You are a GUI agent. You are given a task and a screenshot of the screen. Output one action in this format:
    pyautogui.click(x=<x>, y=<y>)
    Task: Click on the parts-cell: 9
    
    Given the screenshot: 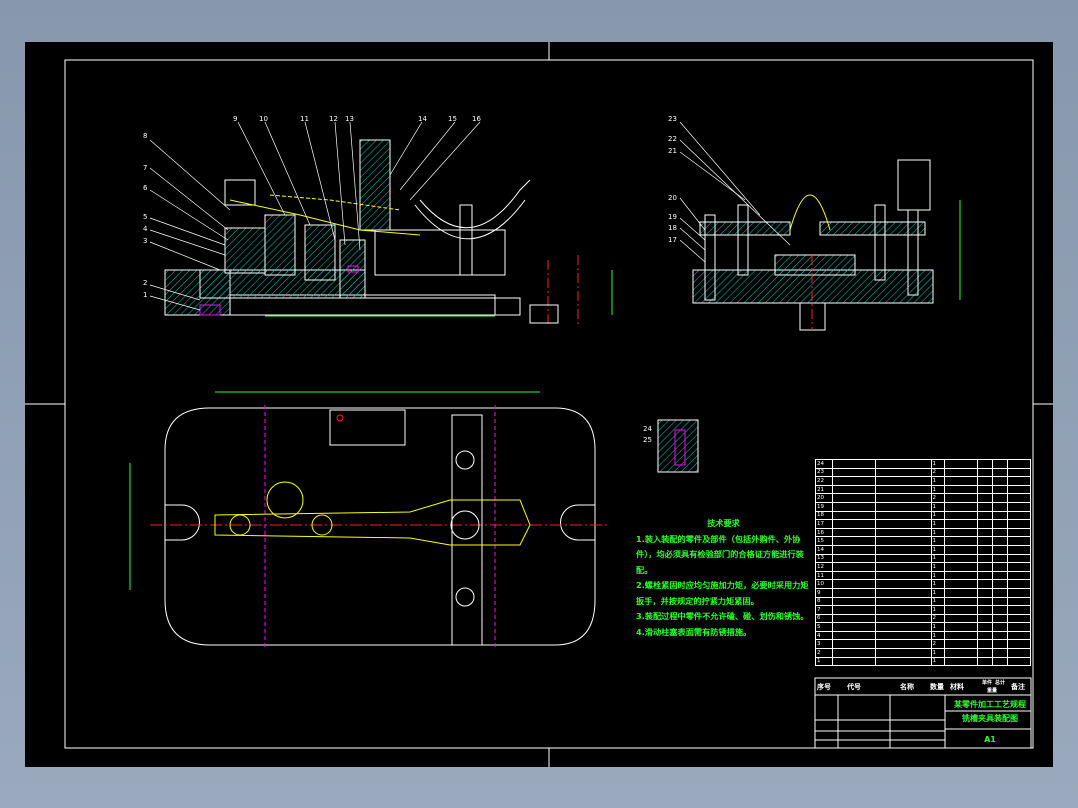 What is the action you would take?
    pyautogui.click(x=824, y=592)
    